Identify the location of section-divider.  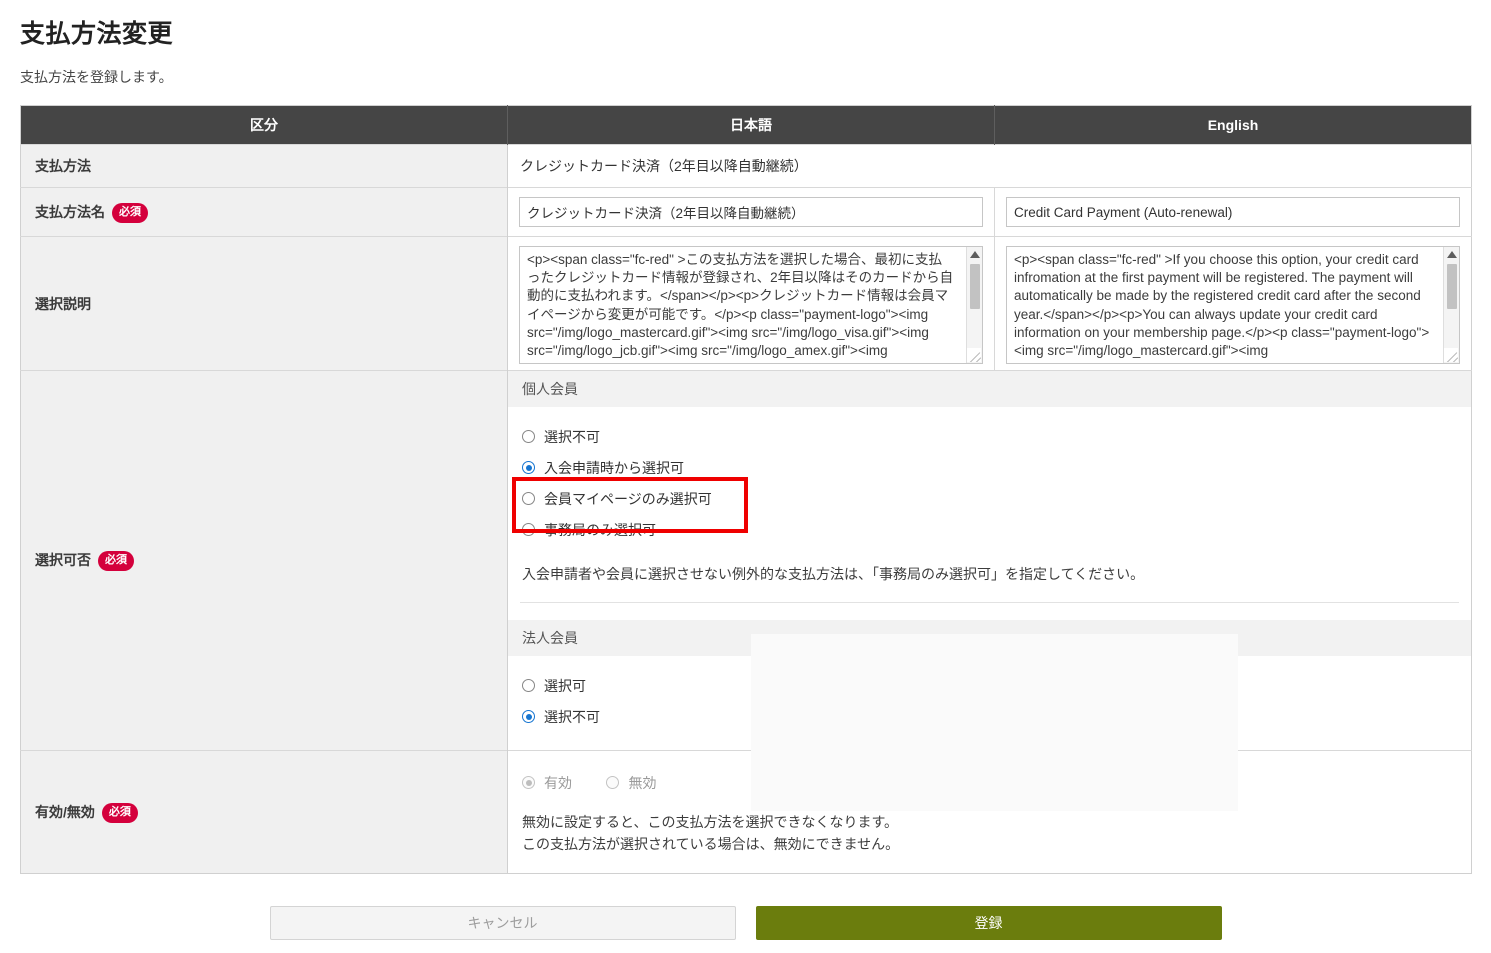
(989, 602).